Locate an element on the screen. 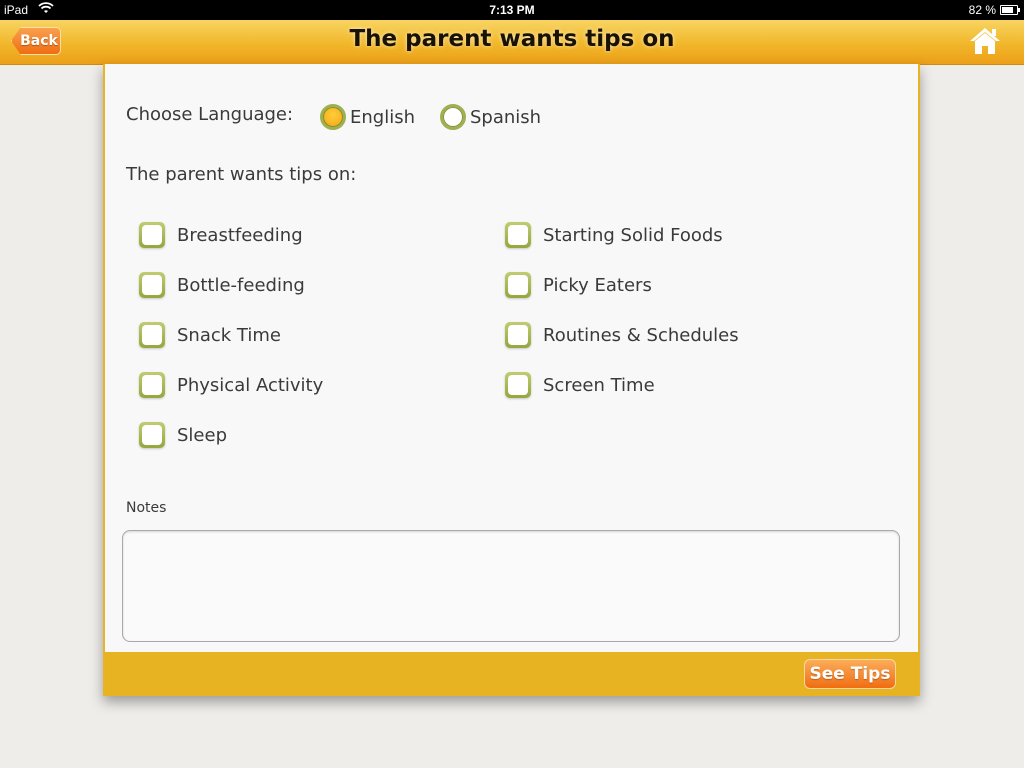 This screenshot has height=768, width=1024. checkbox-snack-time: Snack Time is located at coordinates (210, 335).